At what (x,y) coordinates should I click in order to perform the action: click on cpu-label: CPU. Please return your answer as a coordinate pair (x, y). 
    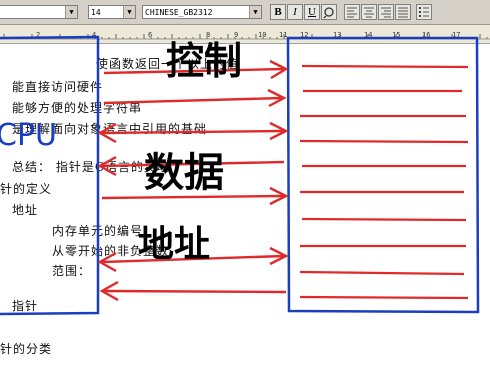
    Looking at the image, I should click on (28, 135).